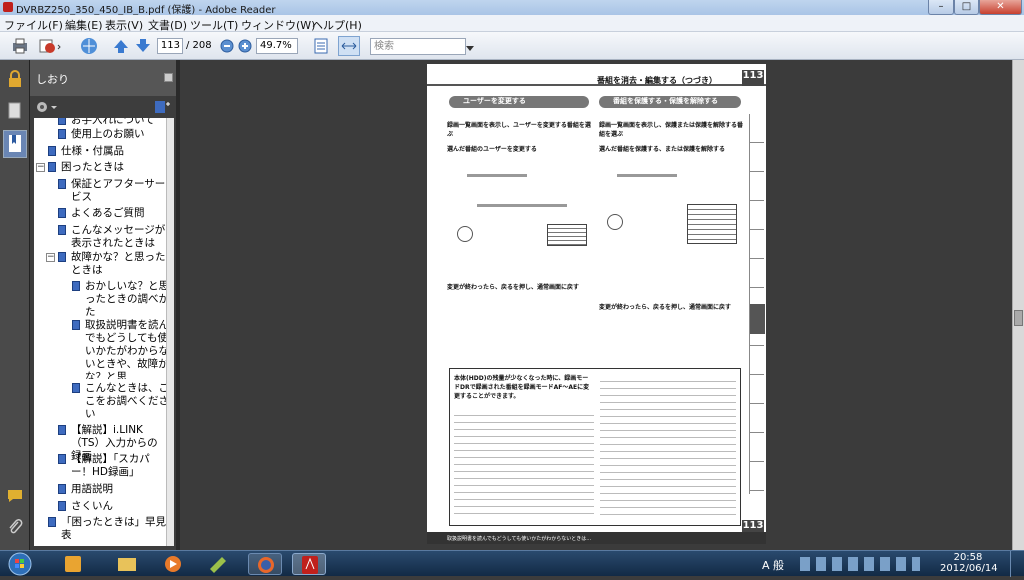 The width and height of the screenshot is (1024, 580). What do you see at coordinates (20, 46) in the screenshot?
I see `print-icon` at bounding box center [20, 46].